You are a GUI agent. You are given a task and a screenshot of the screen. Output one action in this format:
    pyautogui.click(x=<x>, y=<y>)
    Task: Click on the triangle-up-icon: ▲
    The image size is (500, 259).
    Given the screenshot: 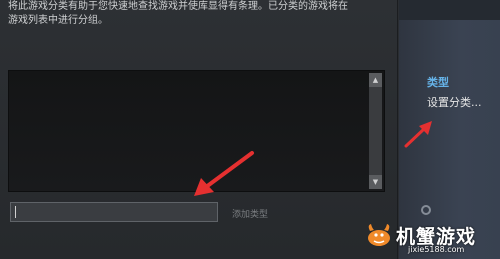 What is the action you would take?
    pyautogui.click(x=375, y=80)
    